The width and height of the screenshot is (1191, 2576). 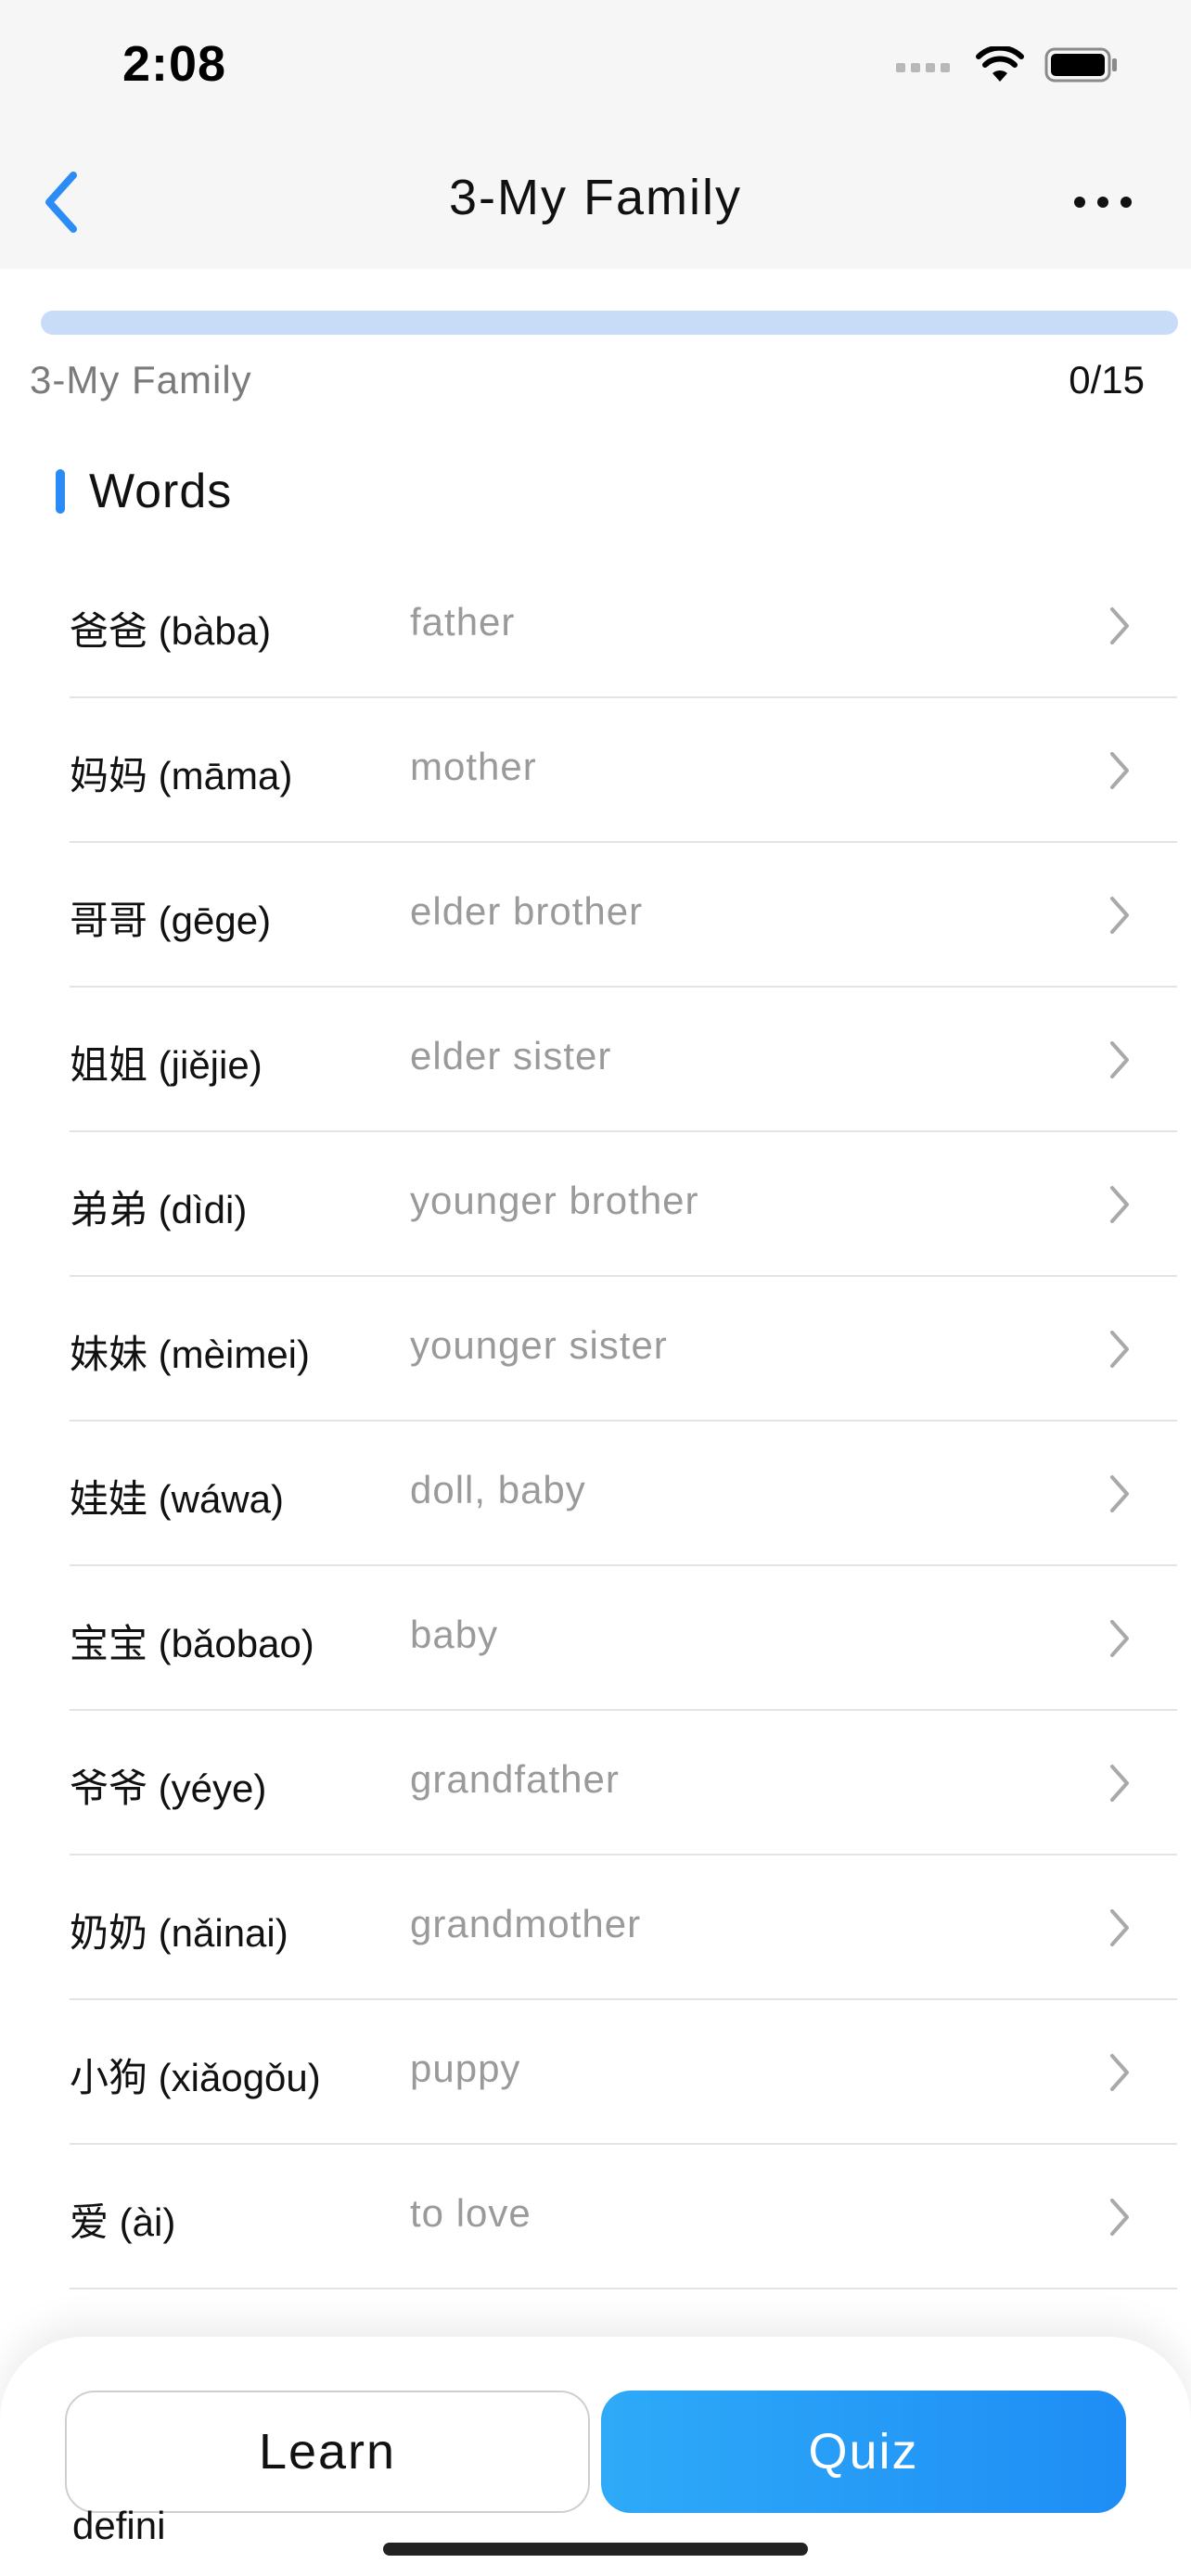 What do you see at coordinates (623, 1639) in the screenshot?
I see `list-item: 宝宝 (bǎobao) baby` at bounding box center [623, 1639].